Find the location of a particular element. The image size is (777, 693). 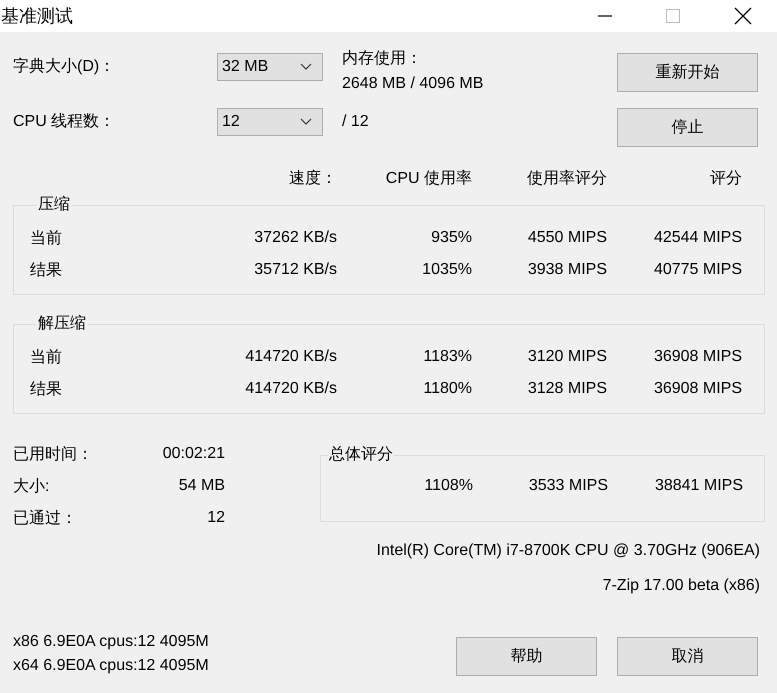

system-info: x86 6.9E0A cpus:12 4095M is located at coordinates (111, 642).